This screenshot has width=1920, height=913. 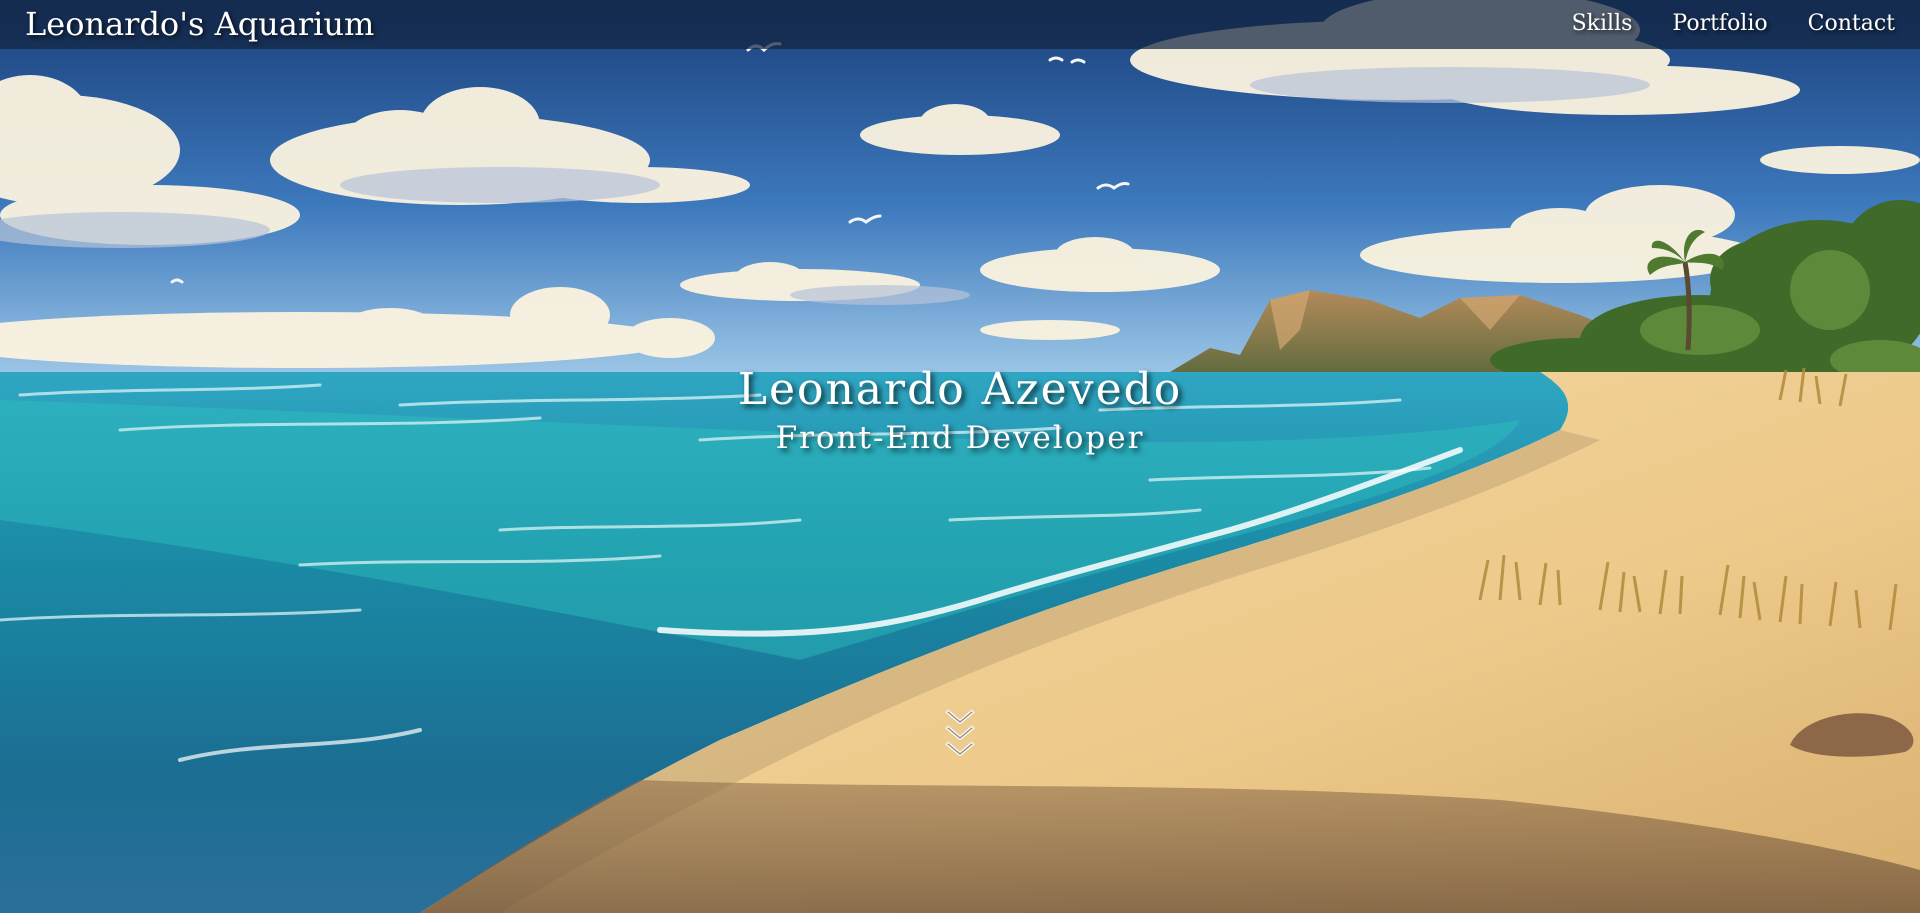 I want to click on hero-role: Front-End Developer, so click(x=960, y=438).